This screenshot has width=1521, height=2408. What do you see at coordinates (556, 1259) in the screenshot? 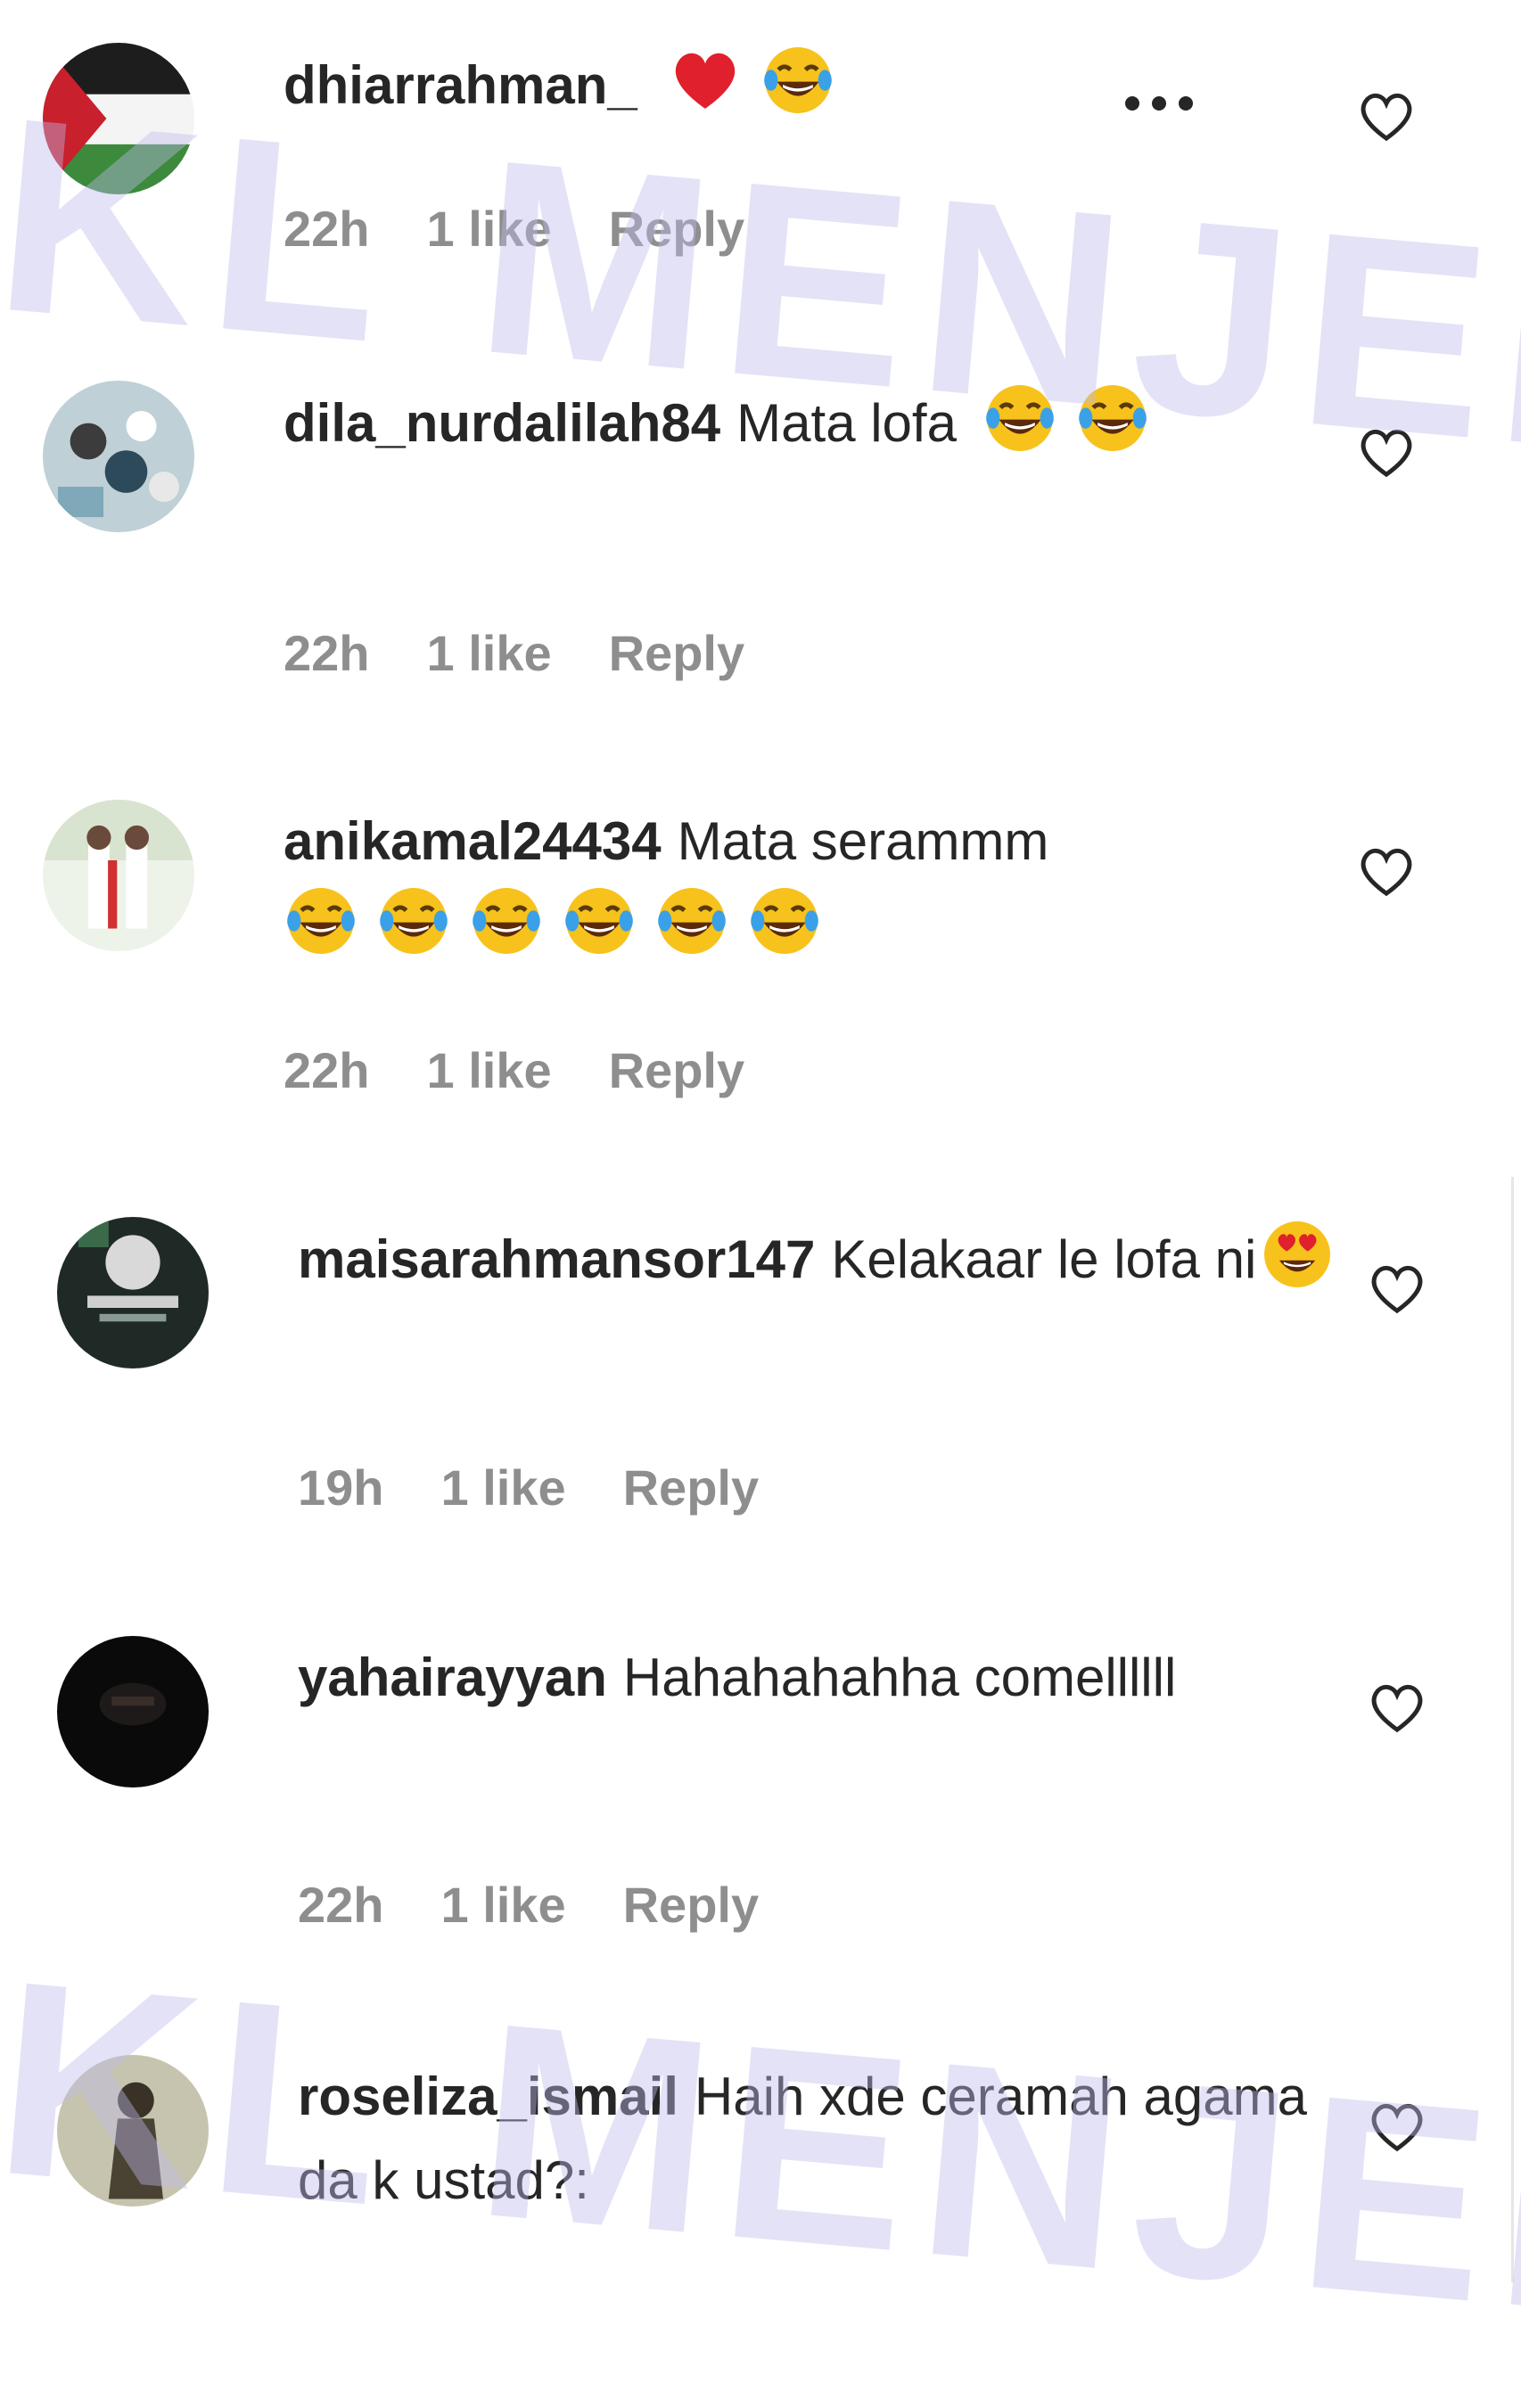
I see `comment-username: maisarahmansor147` at bounding box center [556, 1259].